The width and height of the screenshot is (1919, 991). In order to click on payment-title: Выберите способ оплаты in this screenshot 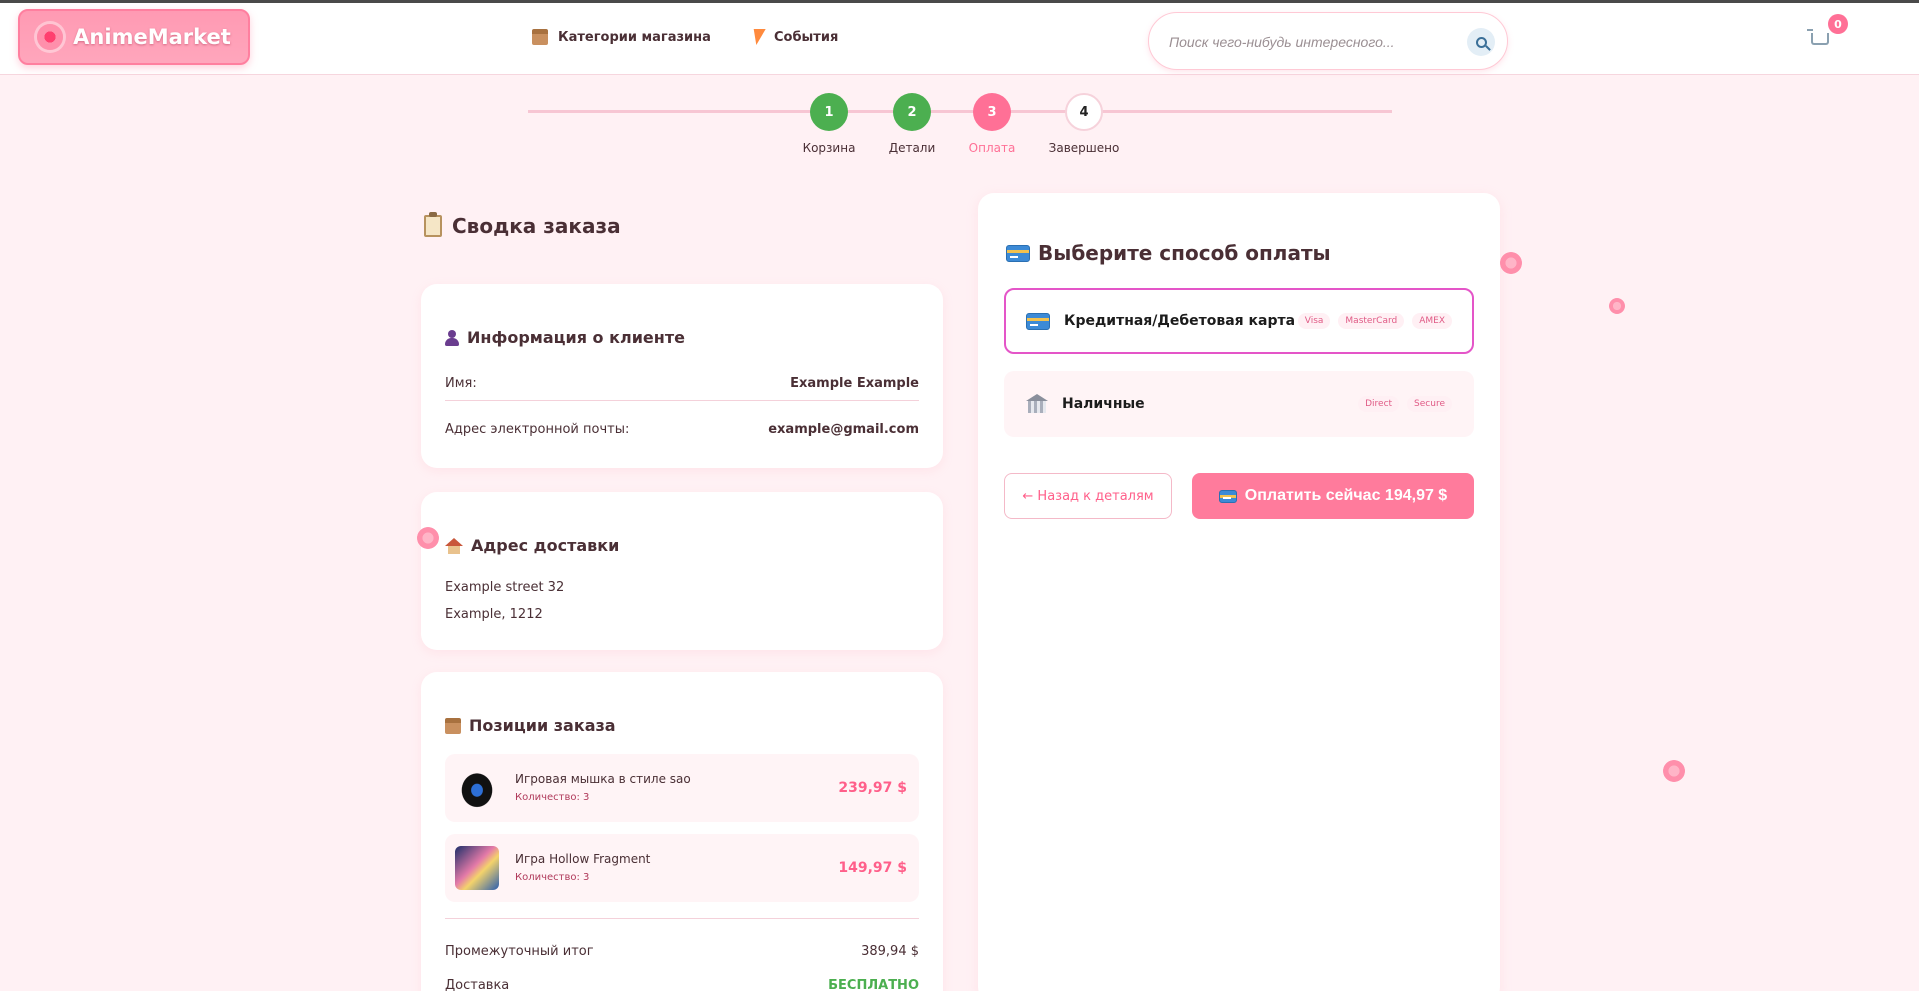, I will do `click(1168, 253)`.